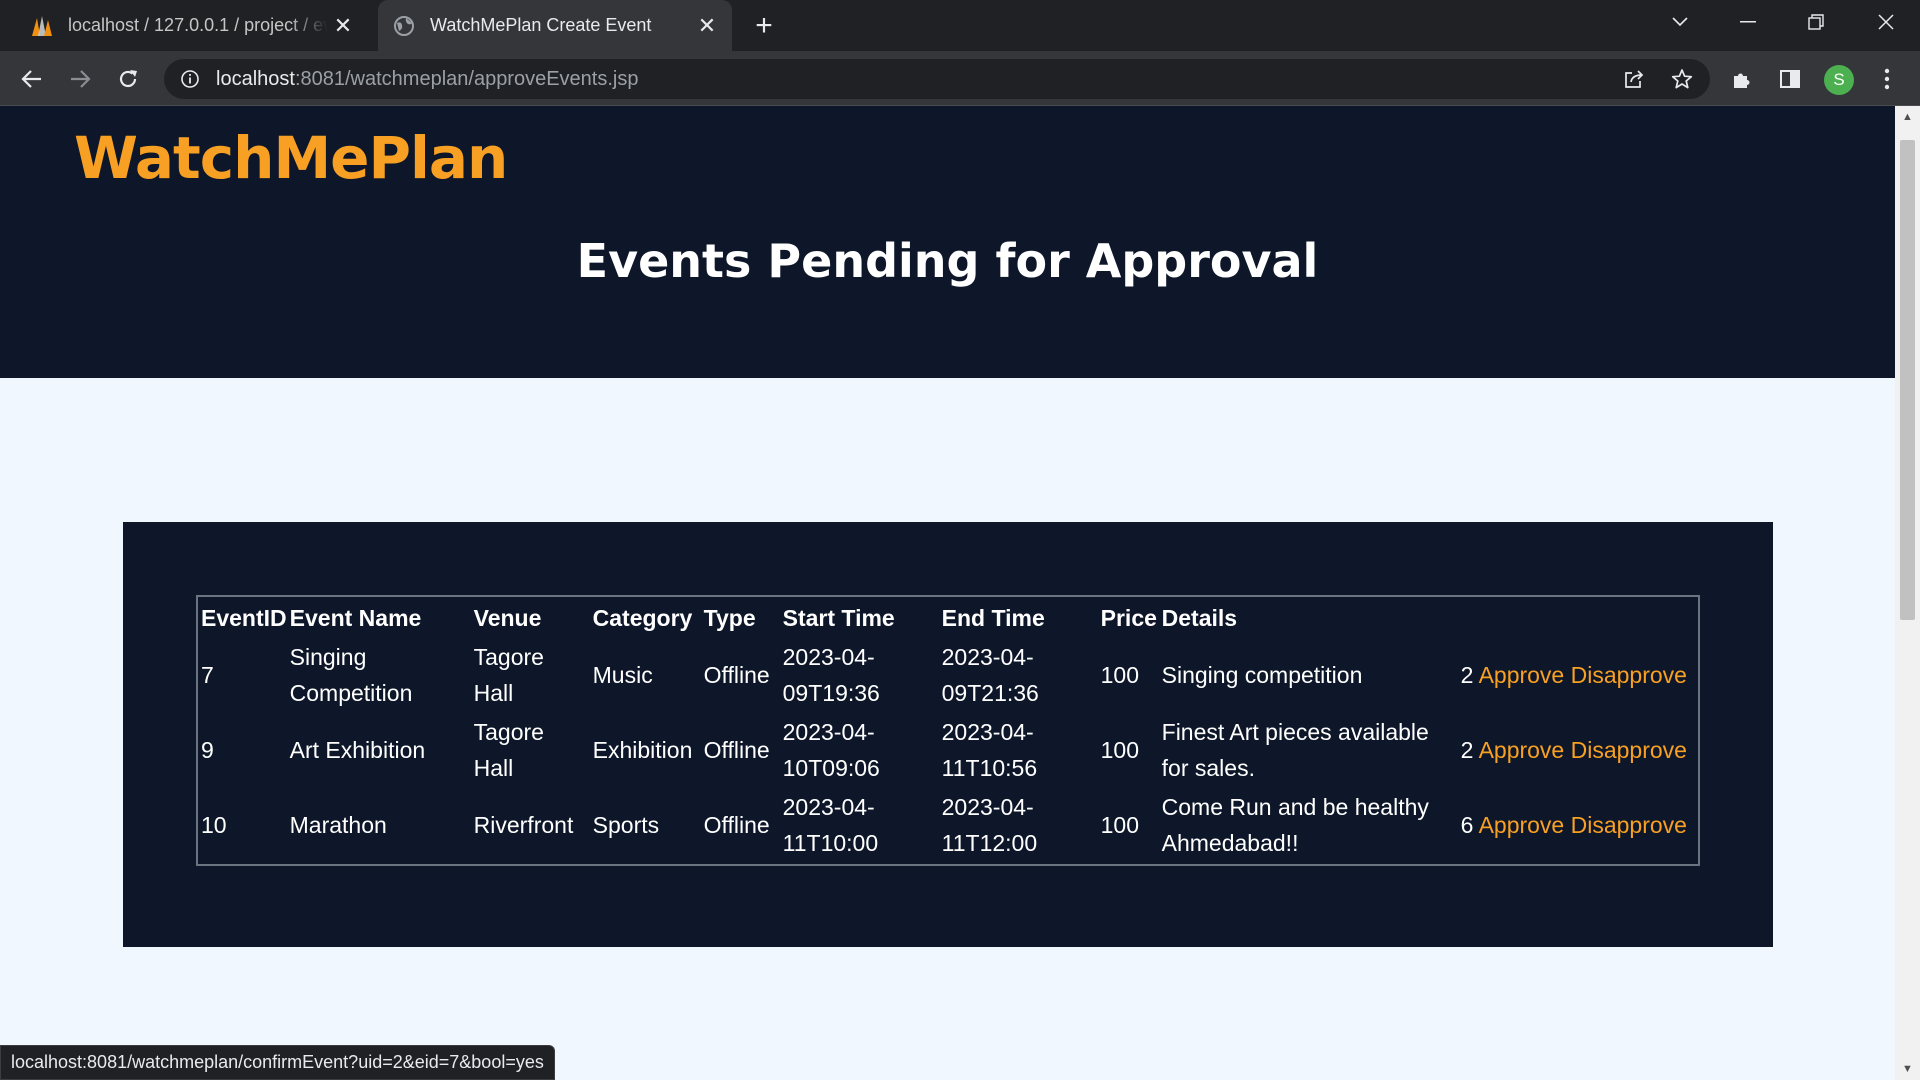 The width and height of the screenshot is (1920, 1080). I want to click on forward-arrow-icon, so click(80, 79).